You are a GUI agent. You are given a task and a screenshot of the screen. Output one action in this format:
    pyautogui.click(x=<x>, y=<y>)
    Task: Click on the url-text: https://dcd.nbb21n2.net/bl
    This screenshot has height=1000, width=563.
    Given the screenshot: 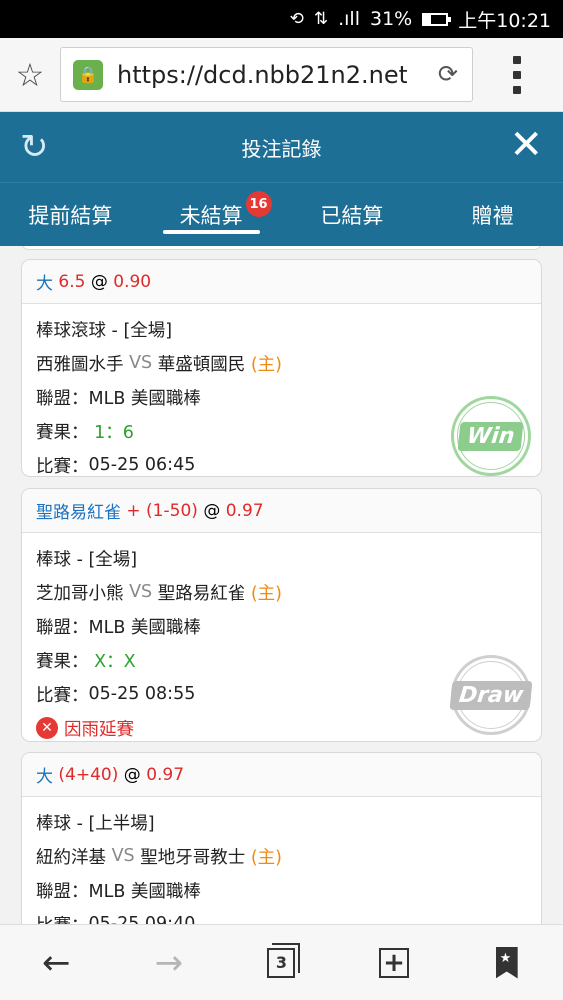 What is the action you would take?
    pyautogui.click(x=262, y=75)
    